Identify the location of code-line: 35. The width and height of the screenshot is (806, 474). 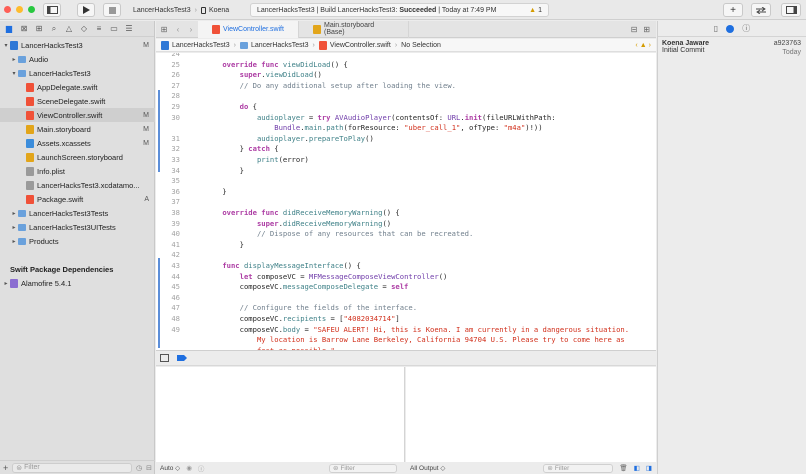
(406, 181).